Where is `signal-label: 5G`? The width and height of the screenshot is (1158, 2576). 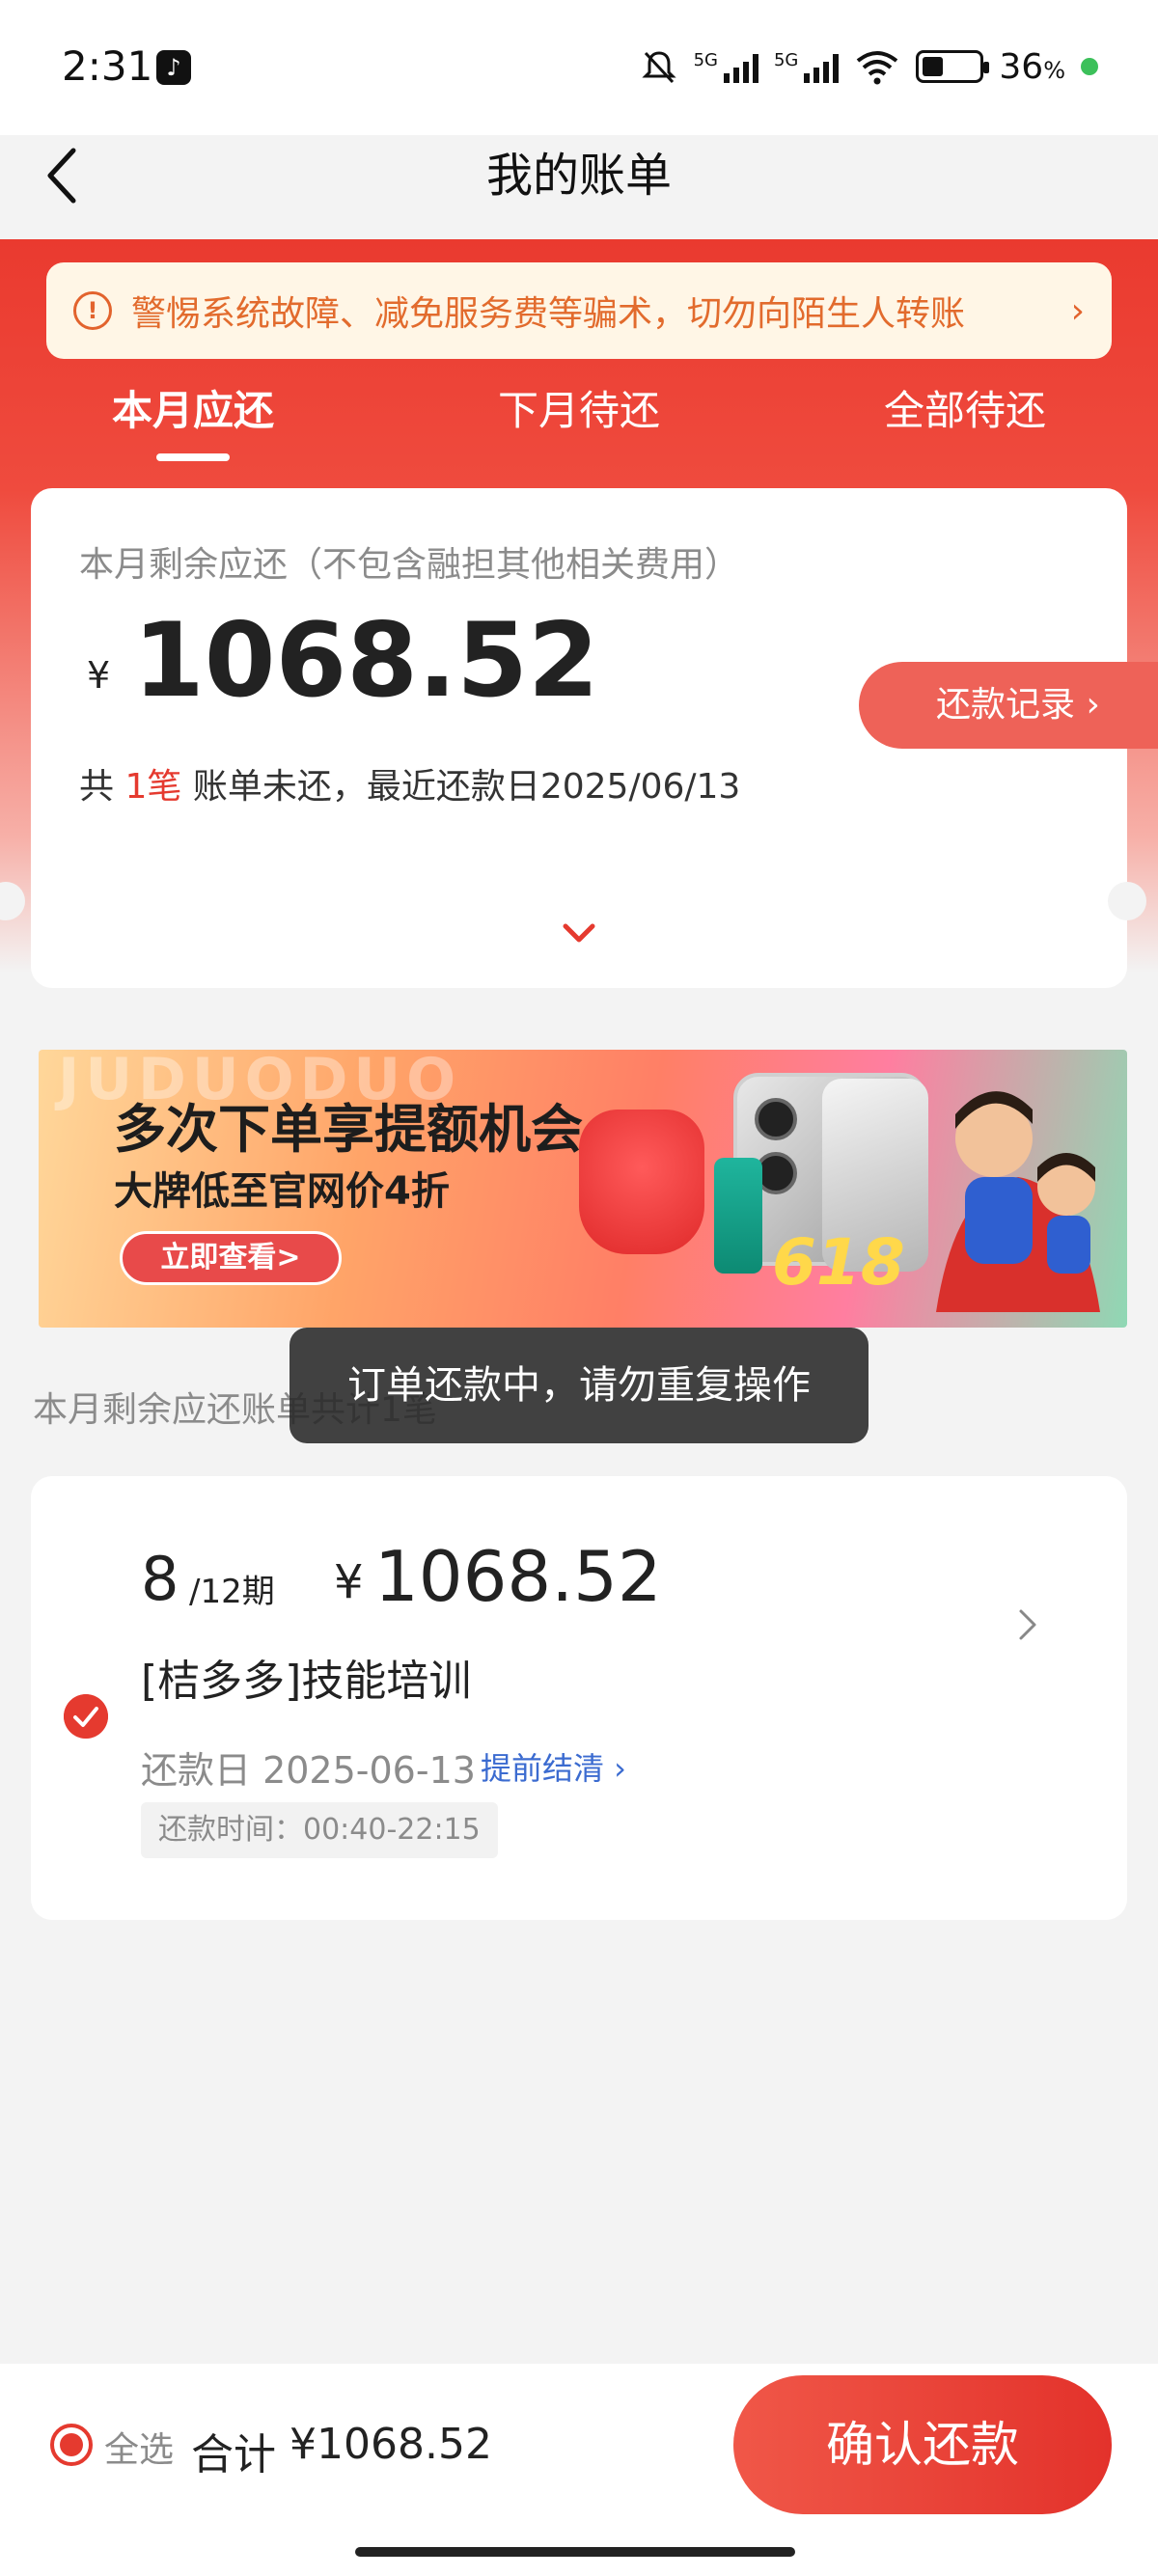
signal-label: 5G is located at coordinates (705, 60).